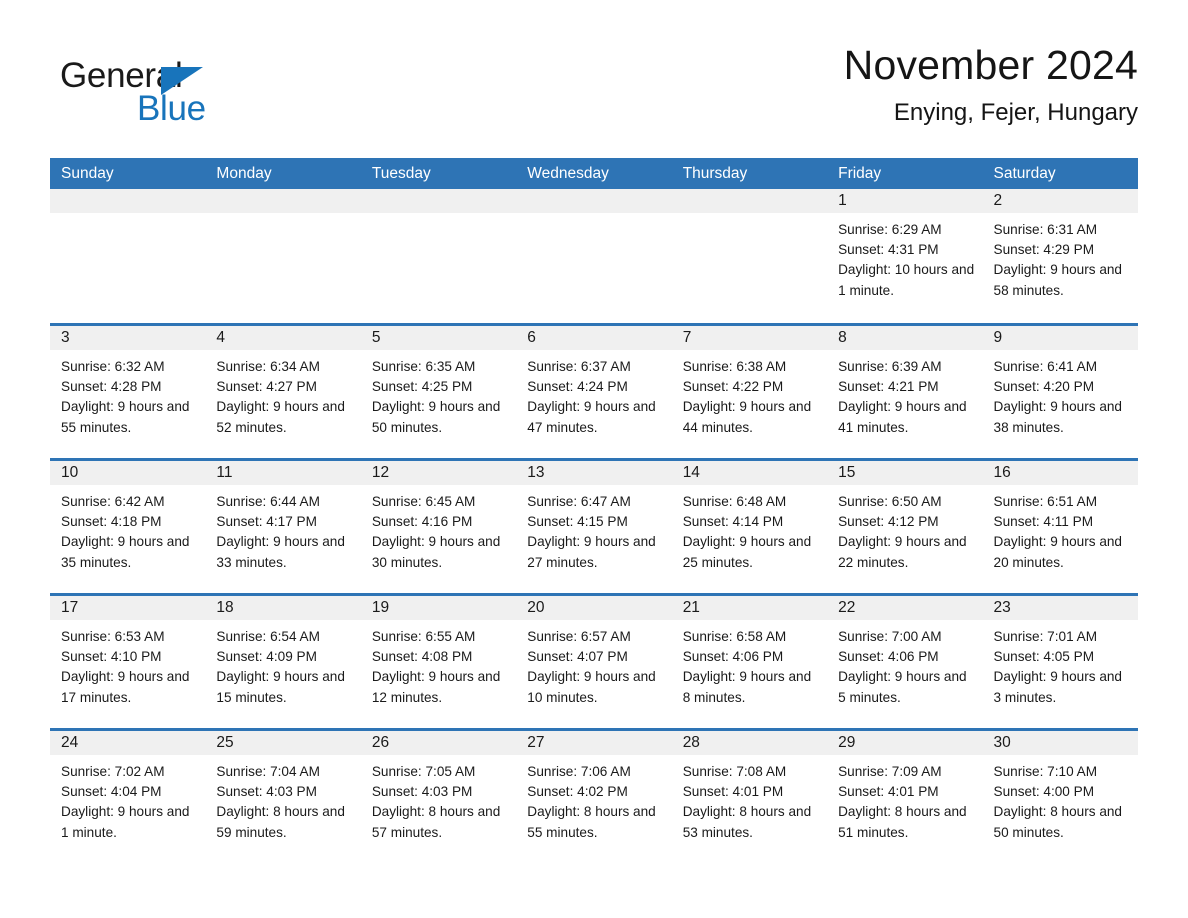 The width and height of the screenshot is (1188, 918). What do you see at coordinates (268, 771) in the screenshot?
I see `sunrise-text: Sunrise: 7:04 AM` at bounding box center [268, 771].